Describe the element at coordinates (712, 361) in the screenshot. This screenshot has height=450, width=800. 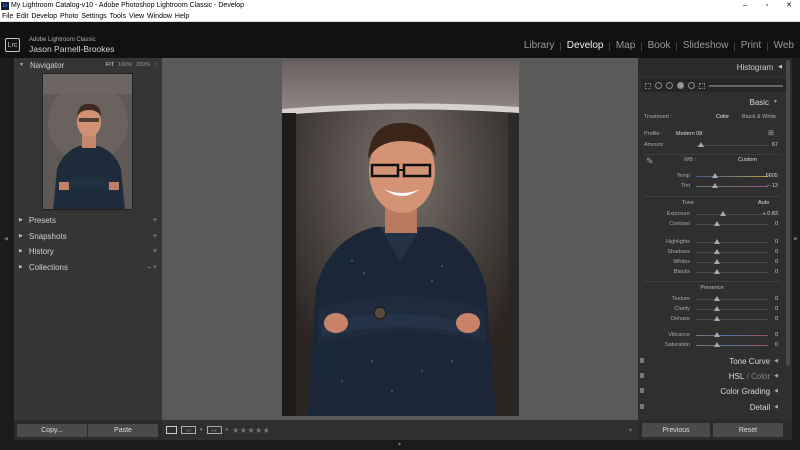
I see `tone-curve-header: Tone Curve ◀` at that location.